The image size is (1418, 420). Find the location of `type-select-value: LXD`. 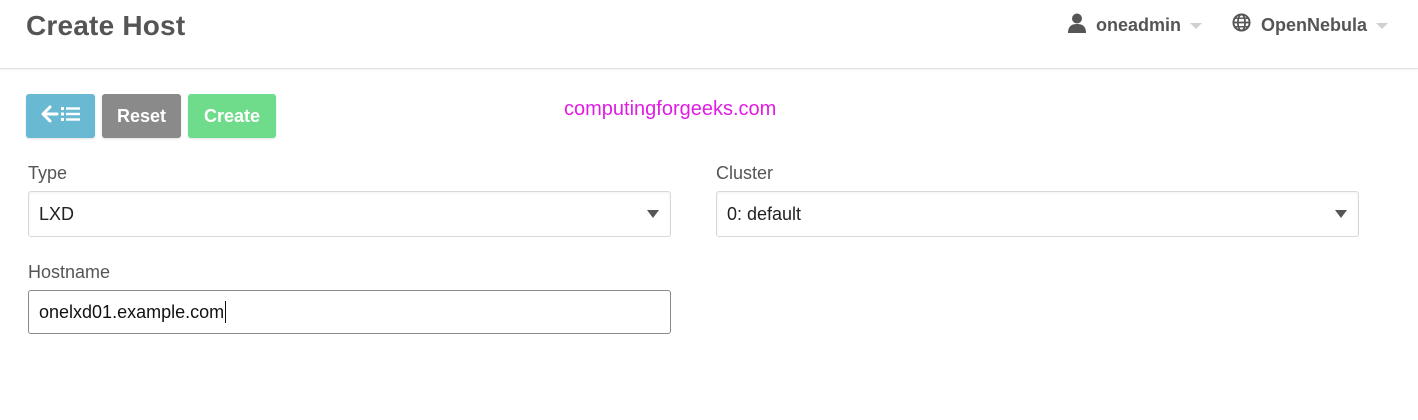

type-select-value: LXD is located at coordinates (57, 213).